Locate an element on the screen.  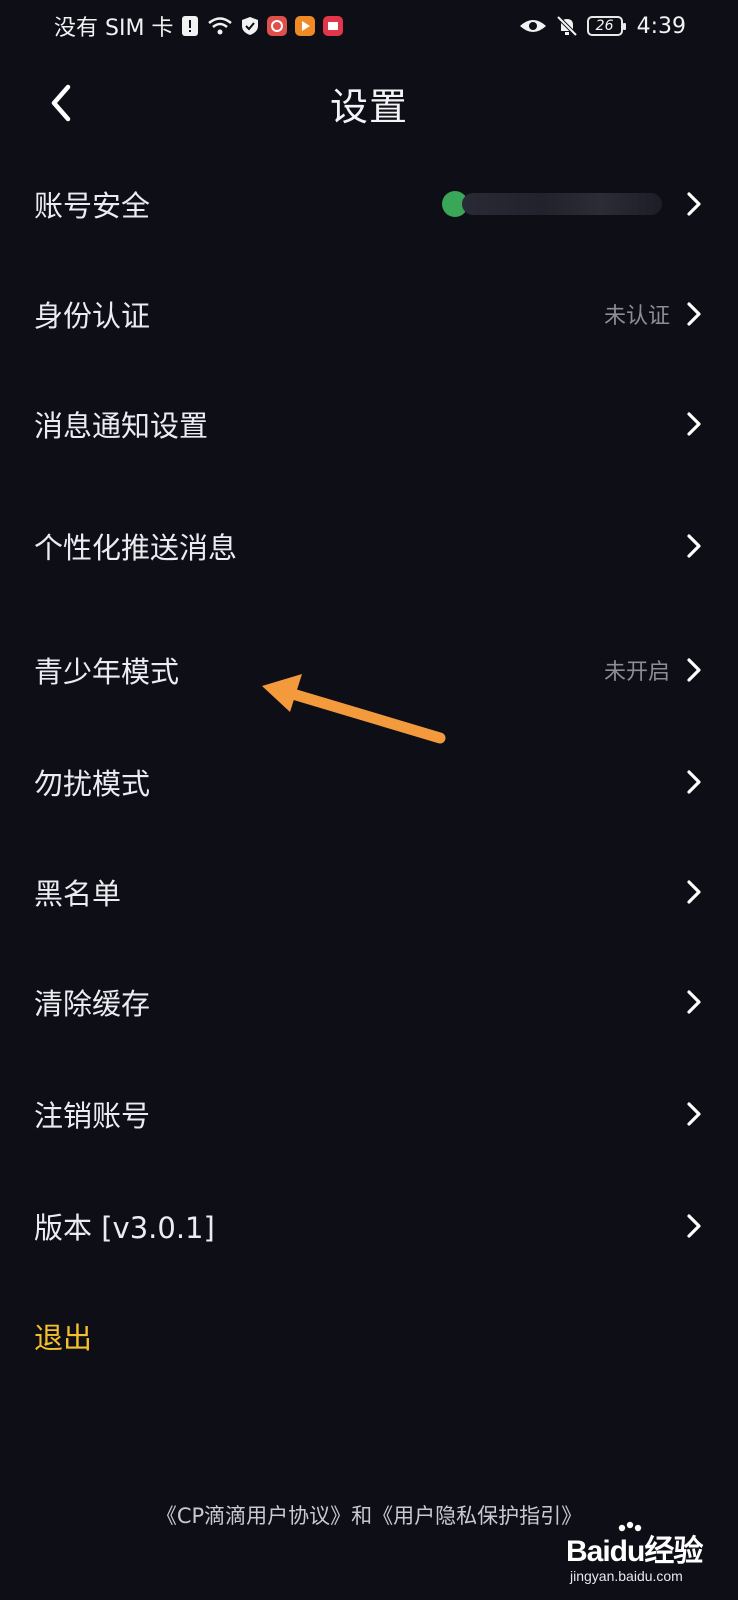
settings-row-identity: 身份认证 未认证 is located at coordinates (369, 314).